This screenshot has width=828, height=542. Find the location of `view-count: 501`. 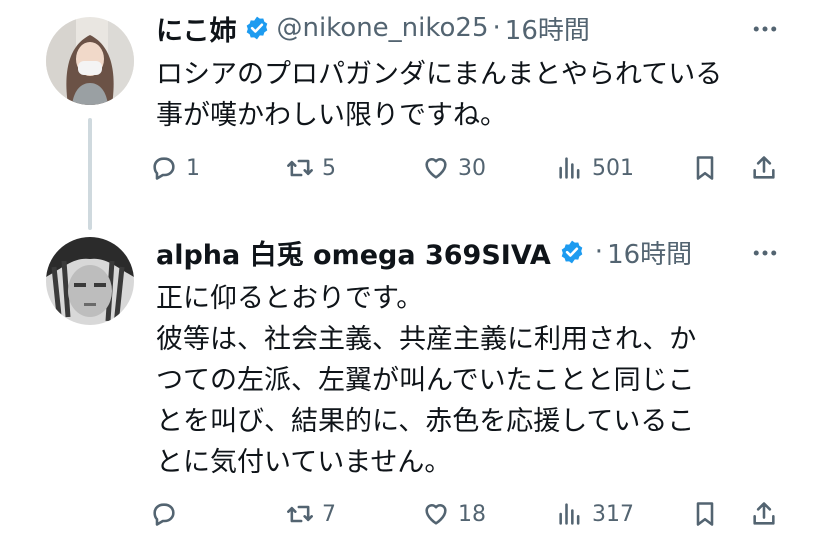

view-count: 501 is located at coordinates (613, 168).